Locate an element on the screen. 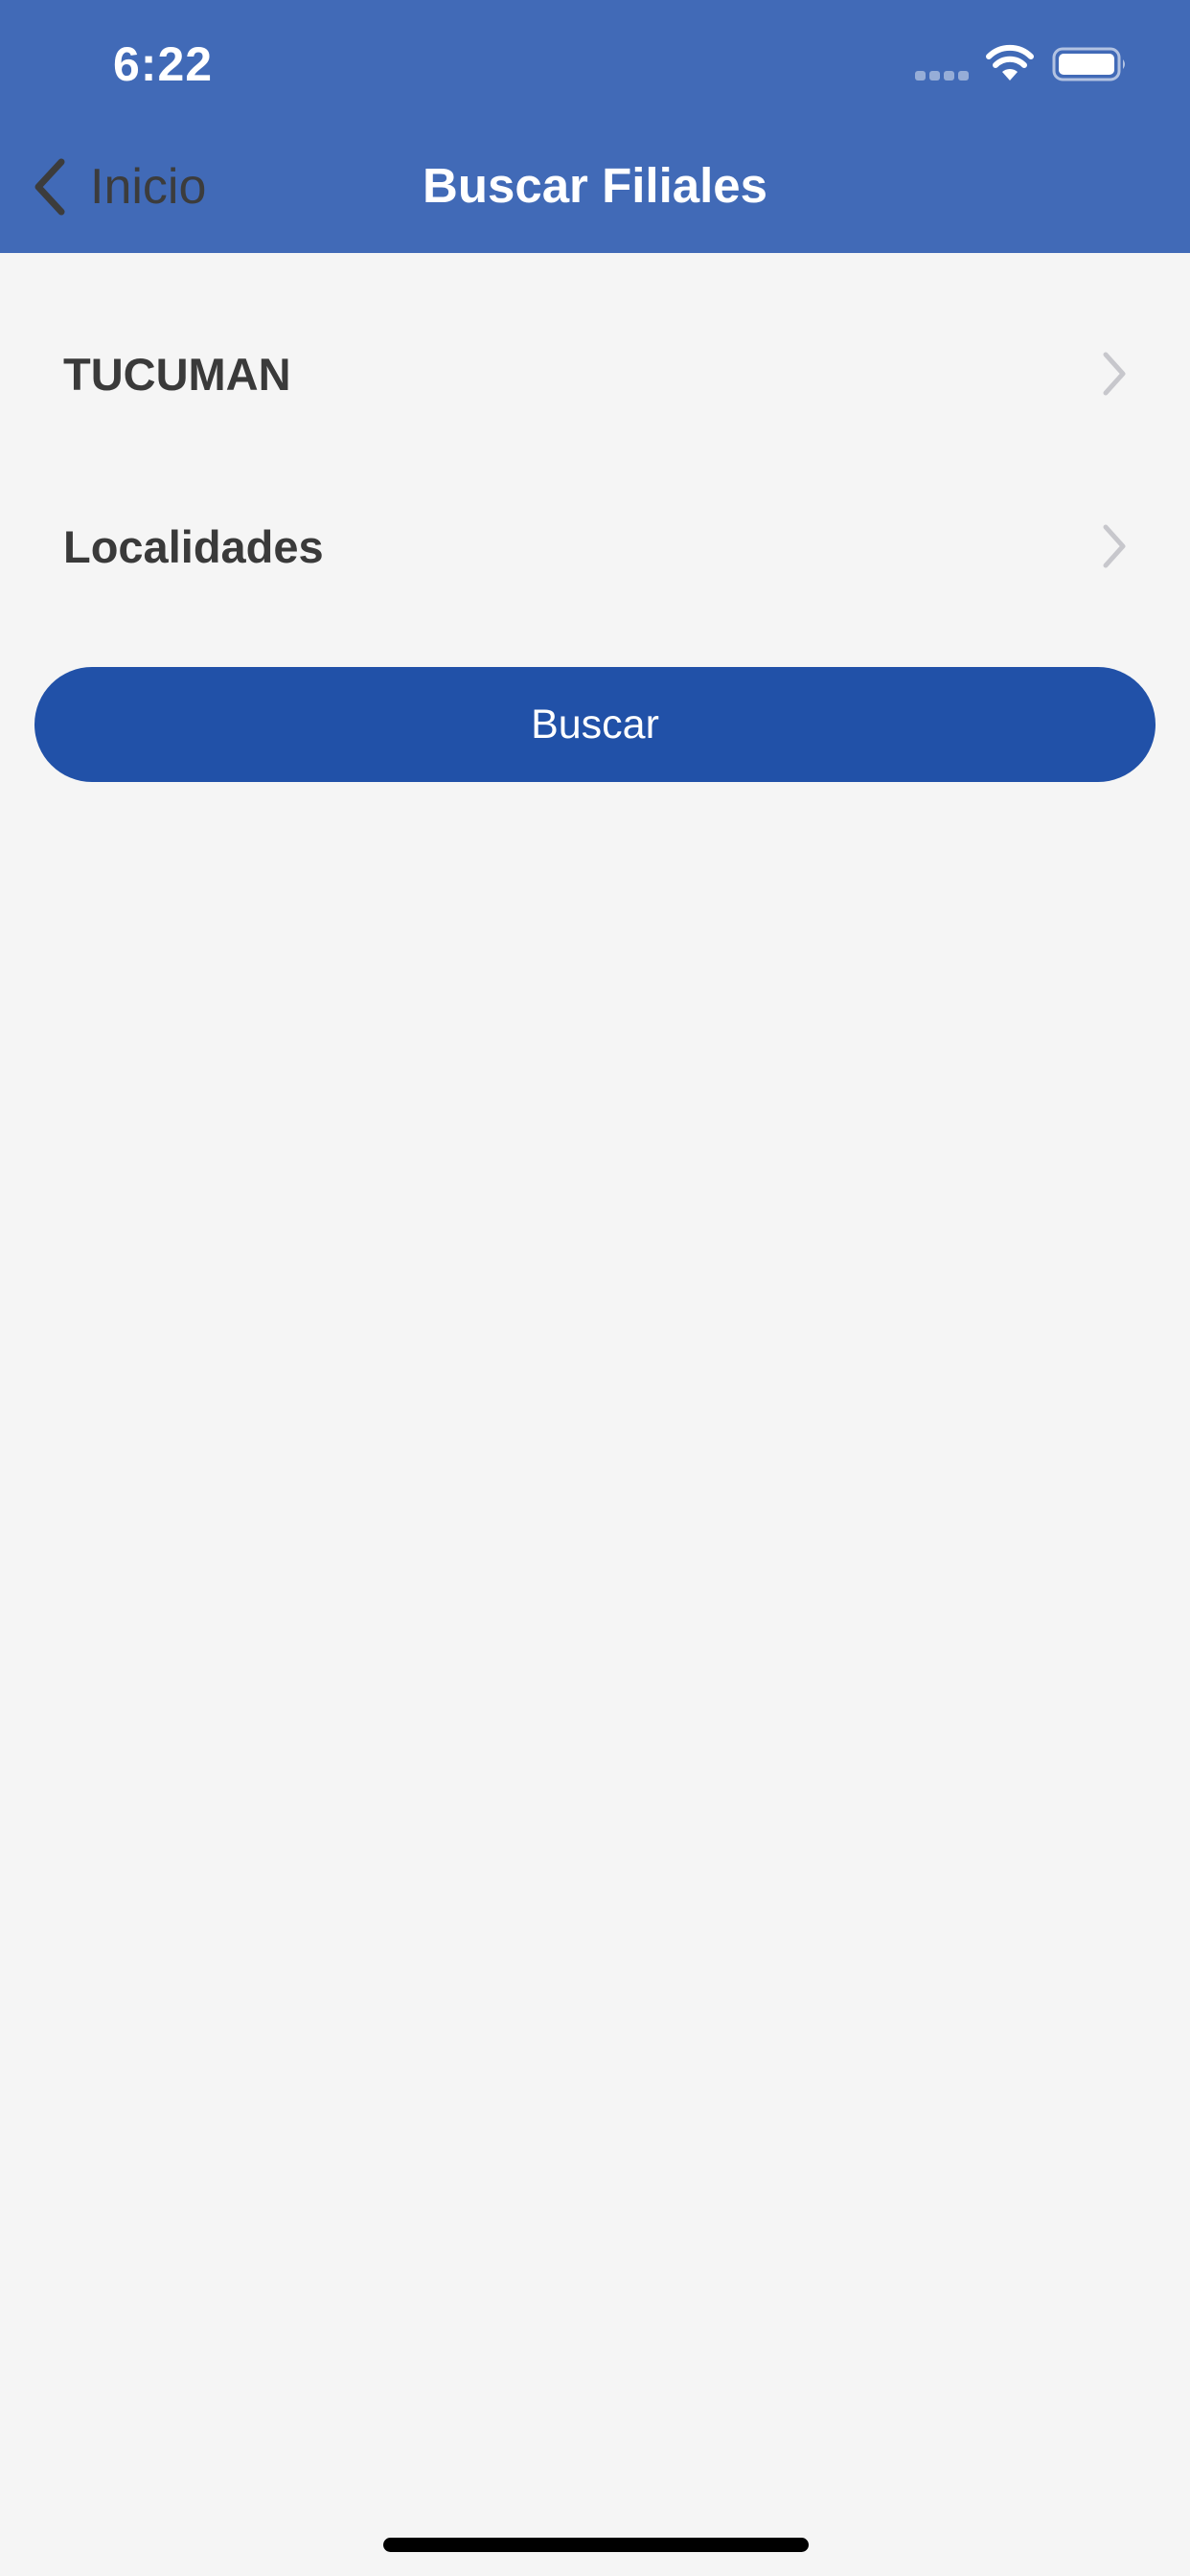 The width and height of the screenshot is (1190, 2576). filter-row-localidades: Localidades is located at coordinates (595, 546).